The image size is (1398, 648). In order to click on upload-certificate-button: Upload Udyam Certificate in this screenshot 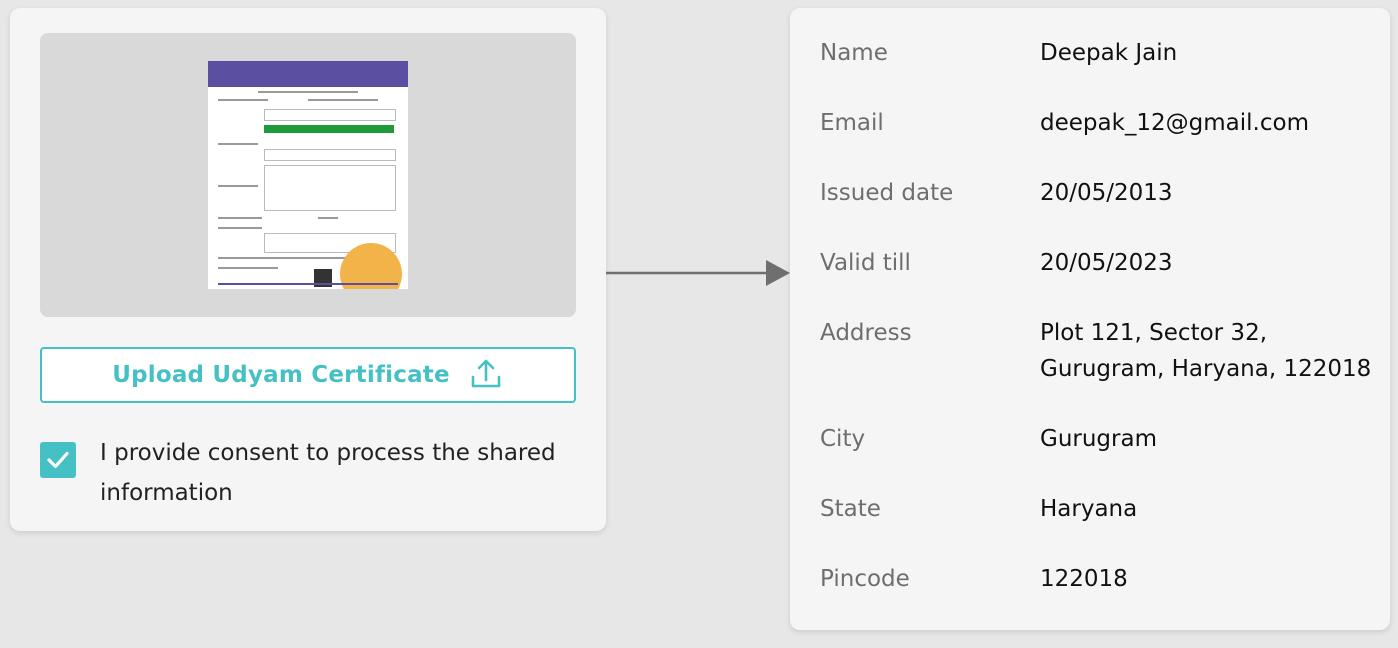, I will do `click(308, 375)`.